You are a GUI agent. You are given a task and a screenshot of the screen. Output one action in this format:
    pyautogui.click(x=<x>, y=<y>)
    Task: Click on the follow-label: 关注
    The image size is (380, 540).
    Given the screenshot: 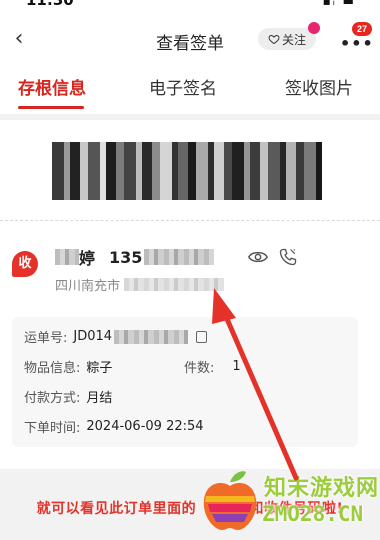 What is the action you would take?
    pyautogui.click(x=293, y=39)
    